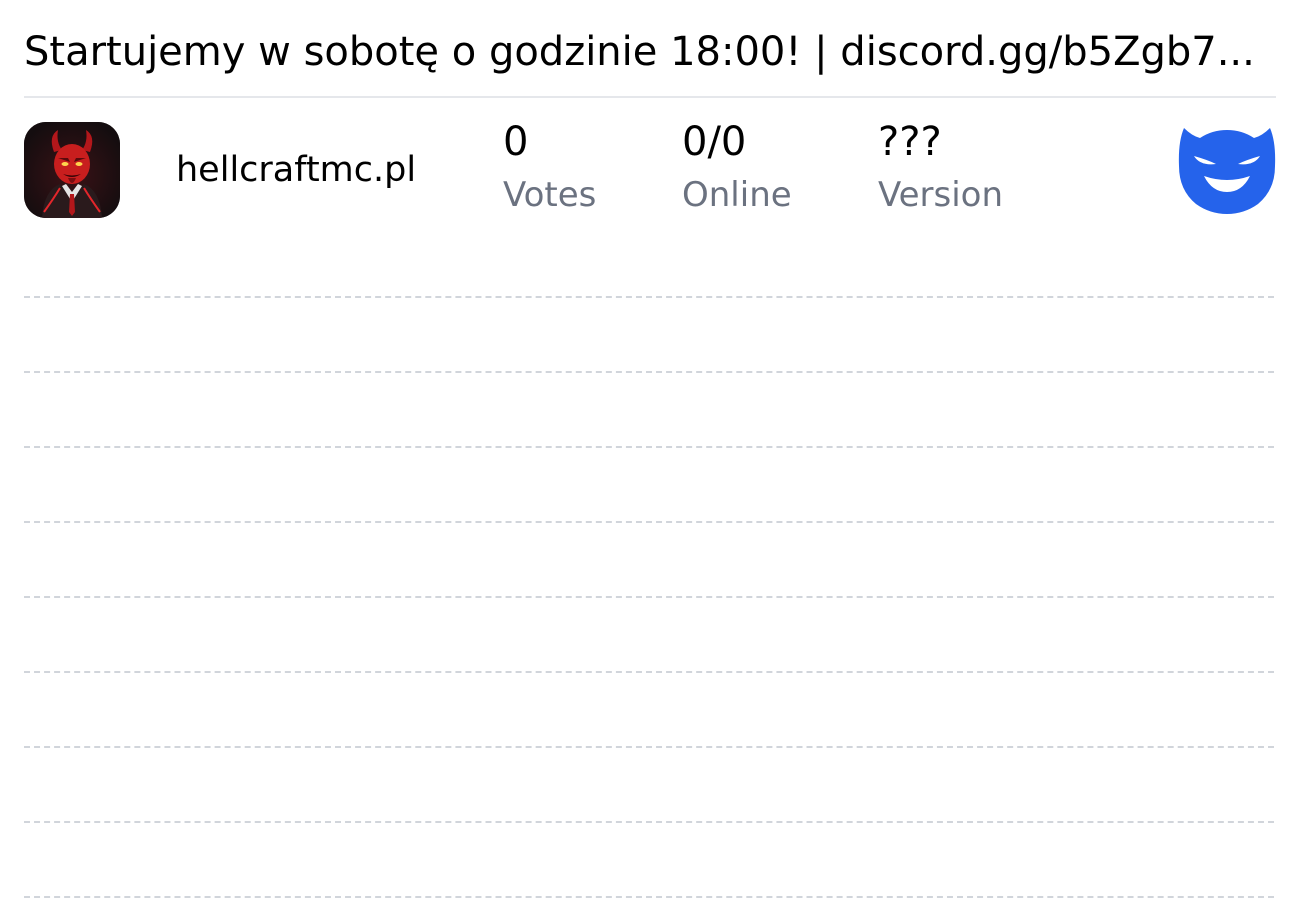  Describe the element at coordinates (516, 142) in the screenshot. I see `votes-count: 0` at that location.